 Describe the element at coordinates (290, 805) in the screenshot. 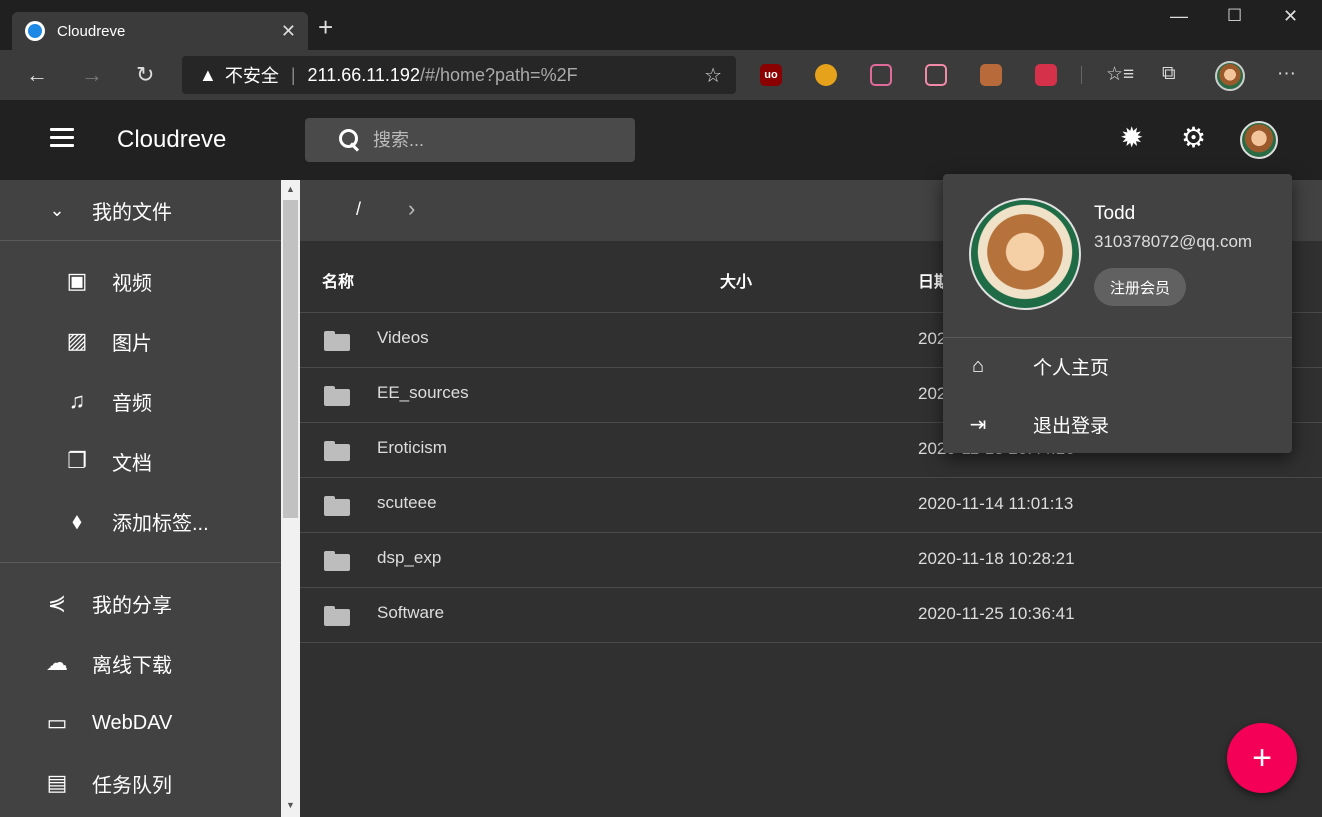

I see `scroll-down-icon: ▼` at that location.